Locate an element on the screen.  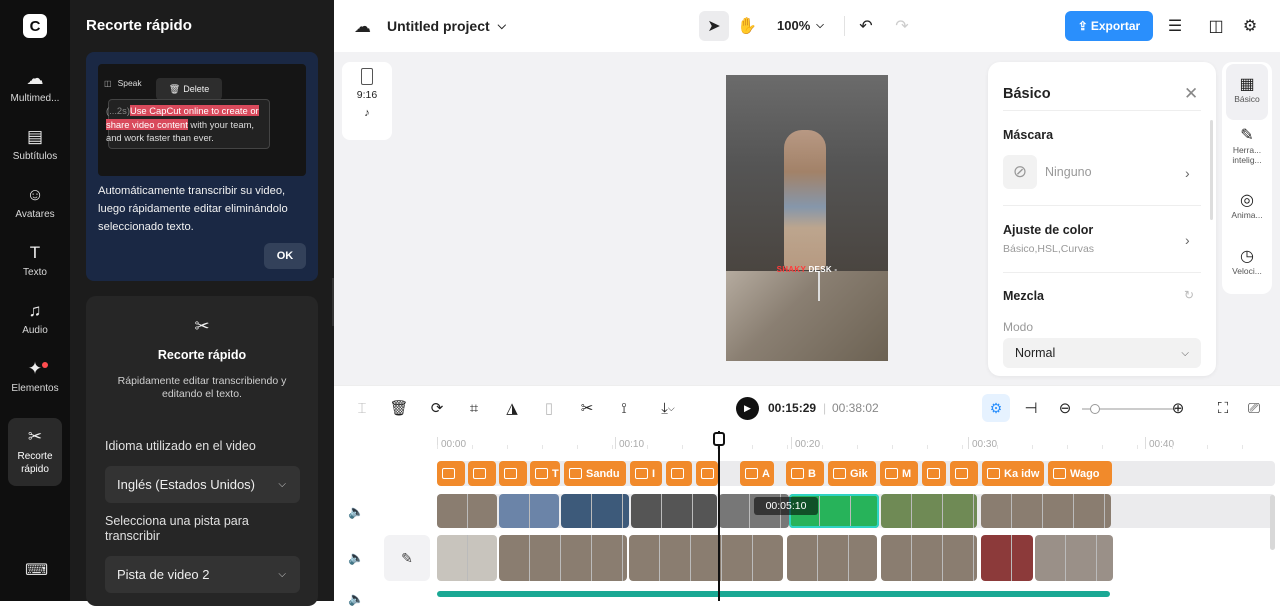
project-title: Untitled project ⌵ is located at coordinates (446, 26).